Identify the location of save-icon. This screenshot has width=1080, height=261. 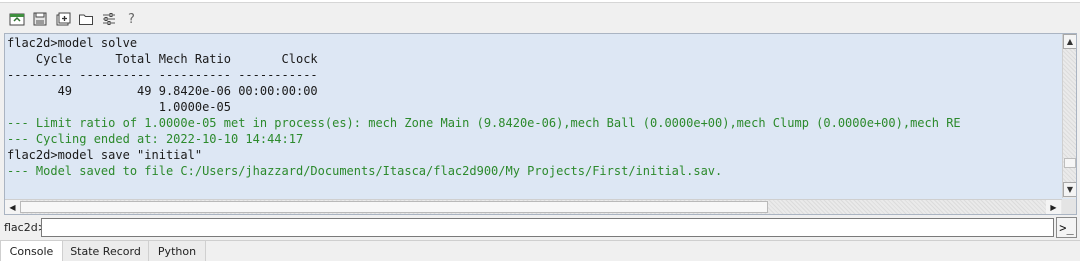
(39, 19).